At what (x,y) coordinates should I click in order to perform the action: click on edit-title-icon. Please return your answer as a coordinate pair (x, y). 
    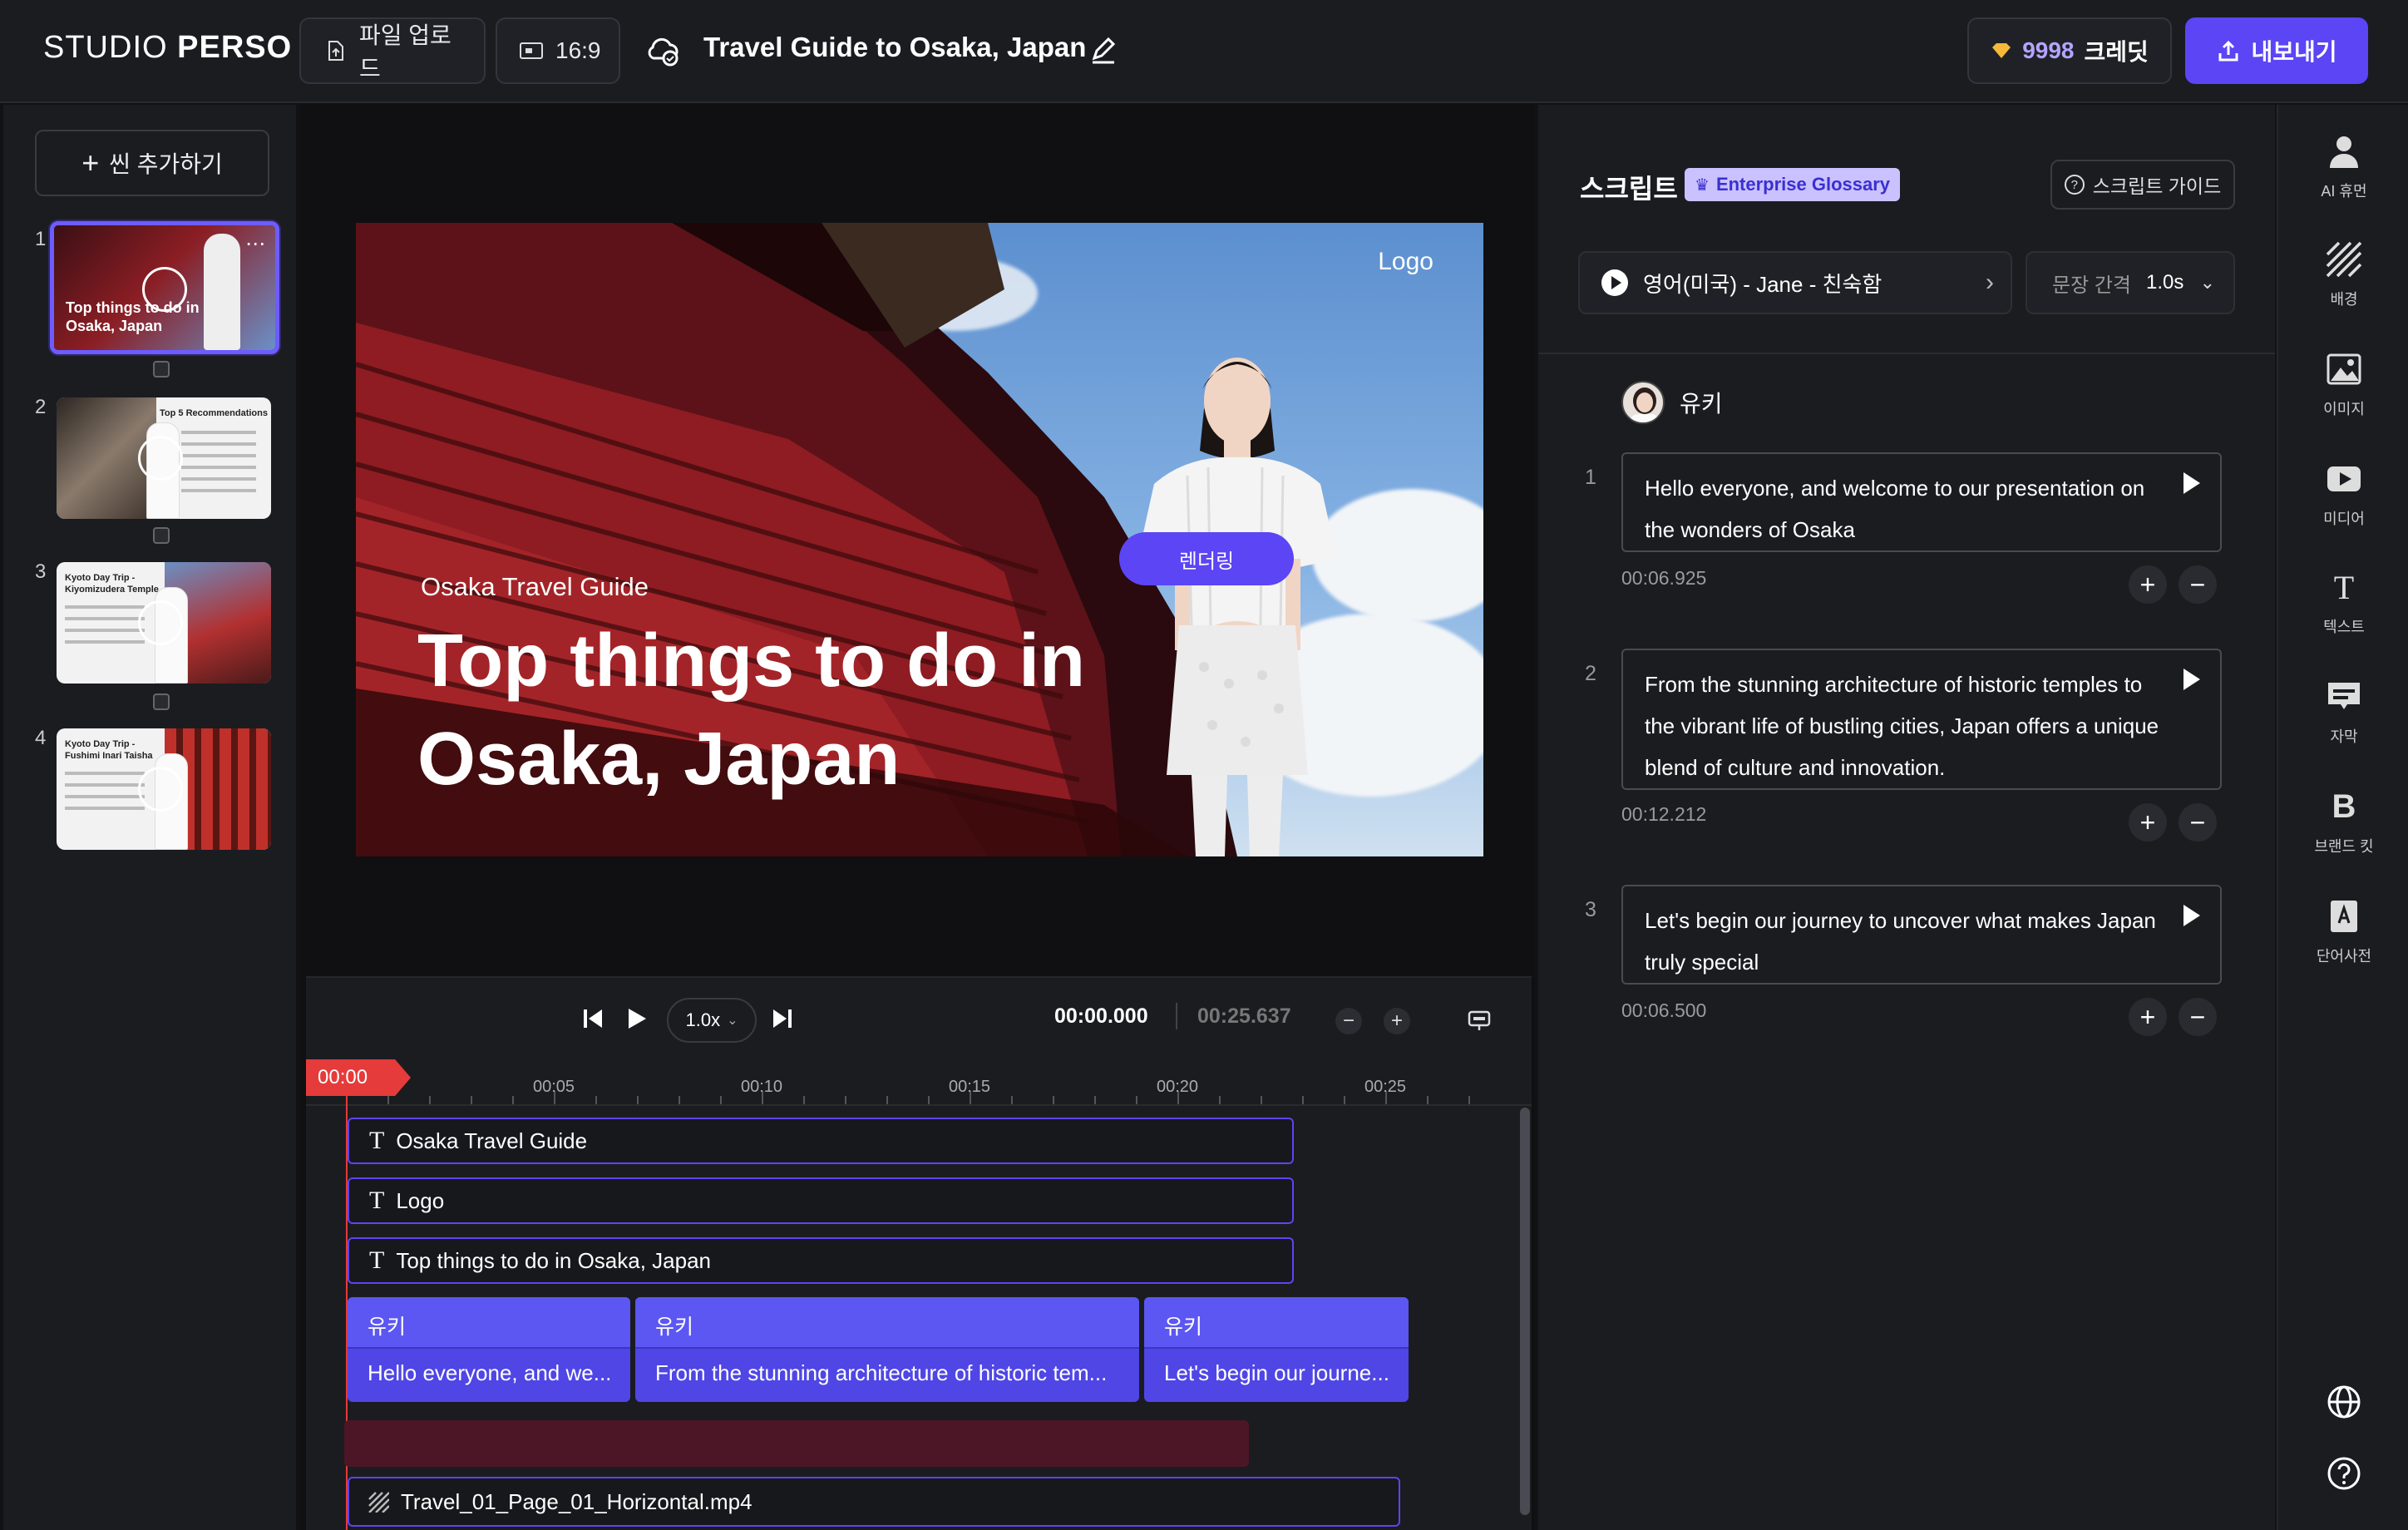
    Looking at the image, I should click on (1104, 51).